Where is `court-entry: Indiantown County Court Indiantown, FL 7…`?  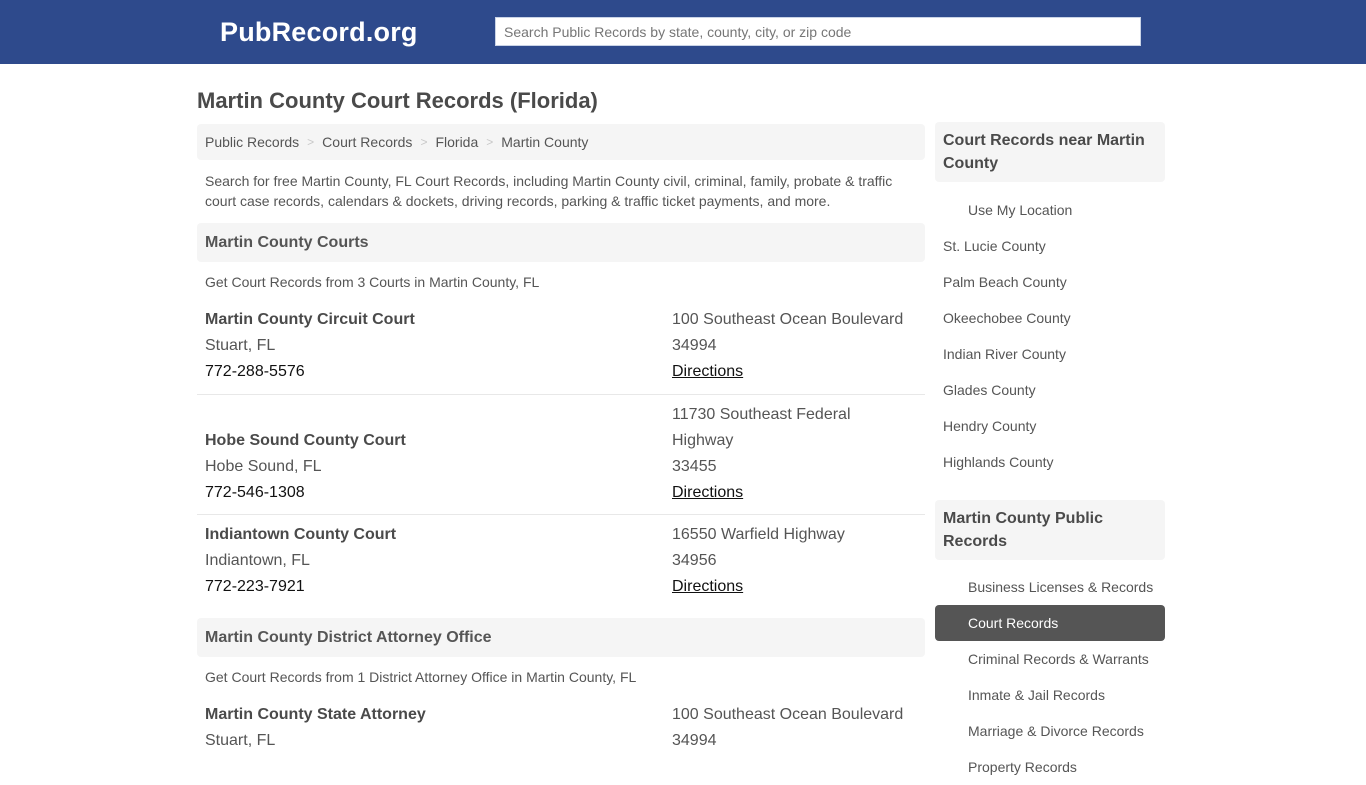
court-entry: Indiantown County Court Indiantown, FL 7… is located at coordinates (561, 562).